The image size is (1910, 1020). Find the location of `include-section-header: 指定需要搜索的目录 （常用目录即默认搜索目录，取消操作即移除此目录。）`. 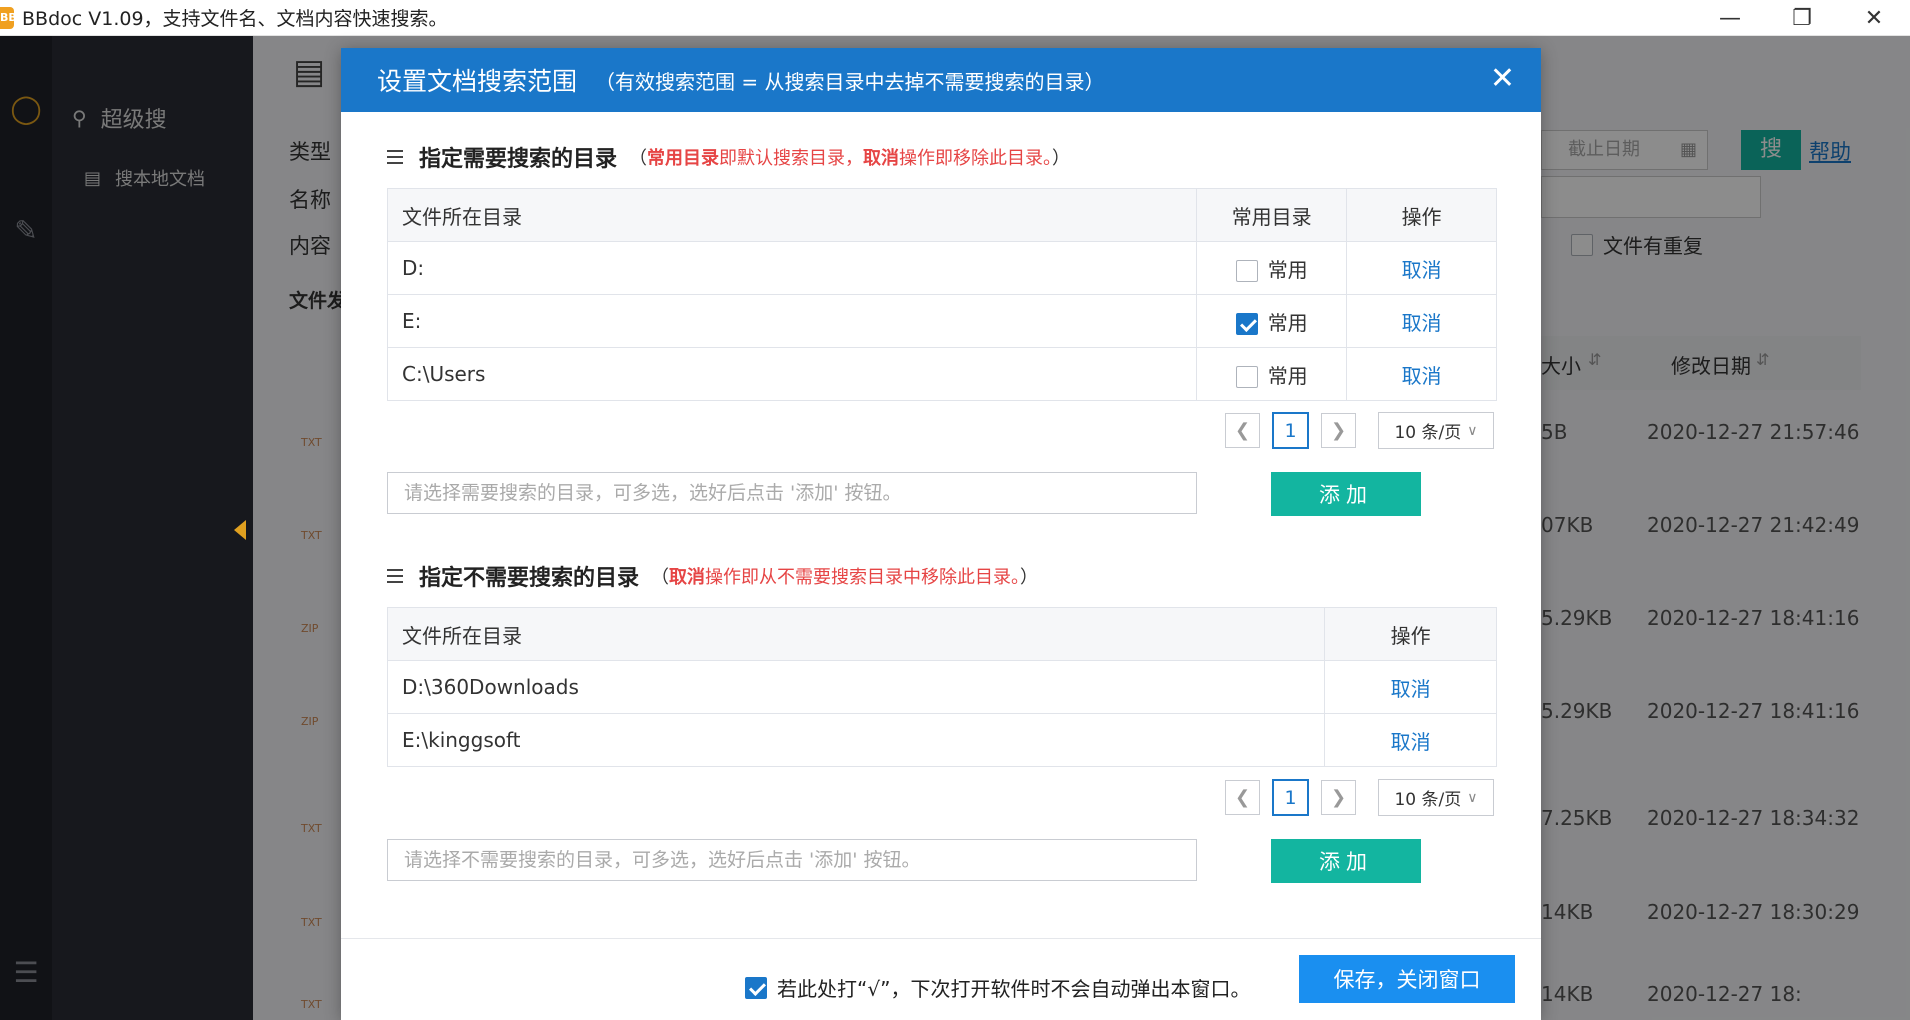

include-section-header: 指定需要搜索的目录 （常用目录即默认搜索目录，取消操作即移除此目录。） is located at coordinates (728, 157).